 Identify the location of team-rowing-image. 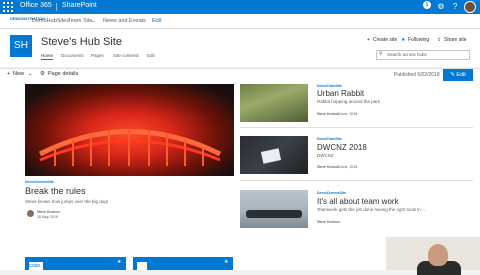
(274, 214).